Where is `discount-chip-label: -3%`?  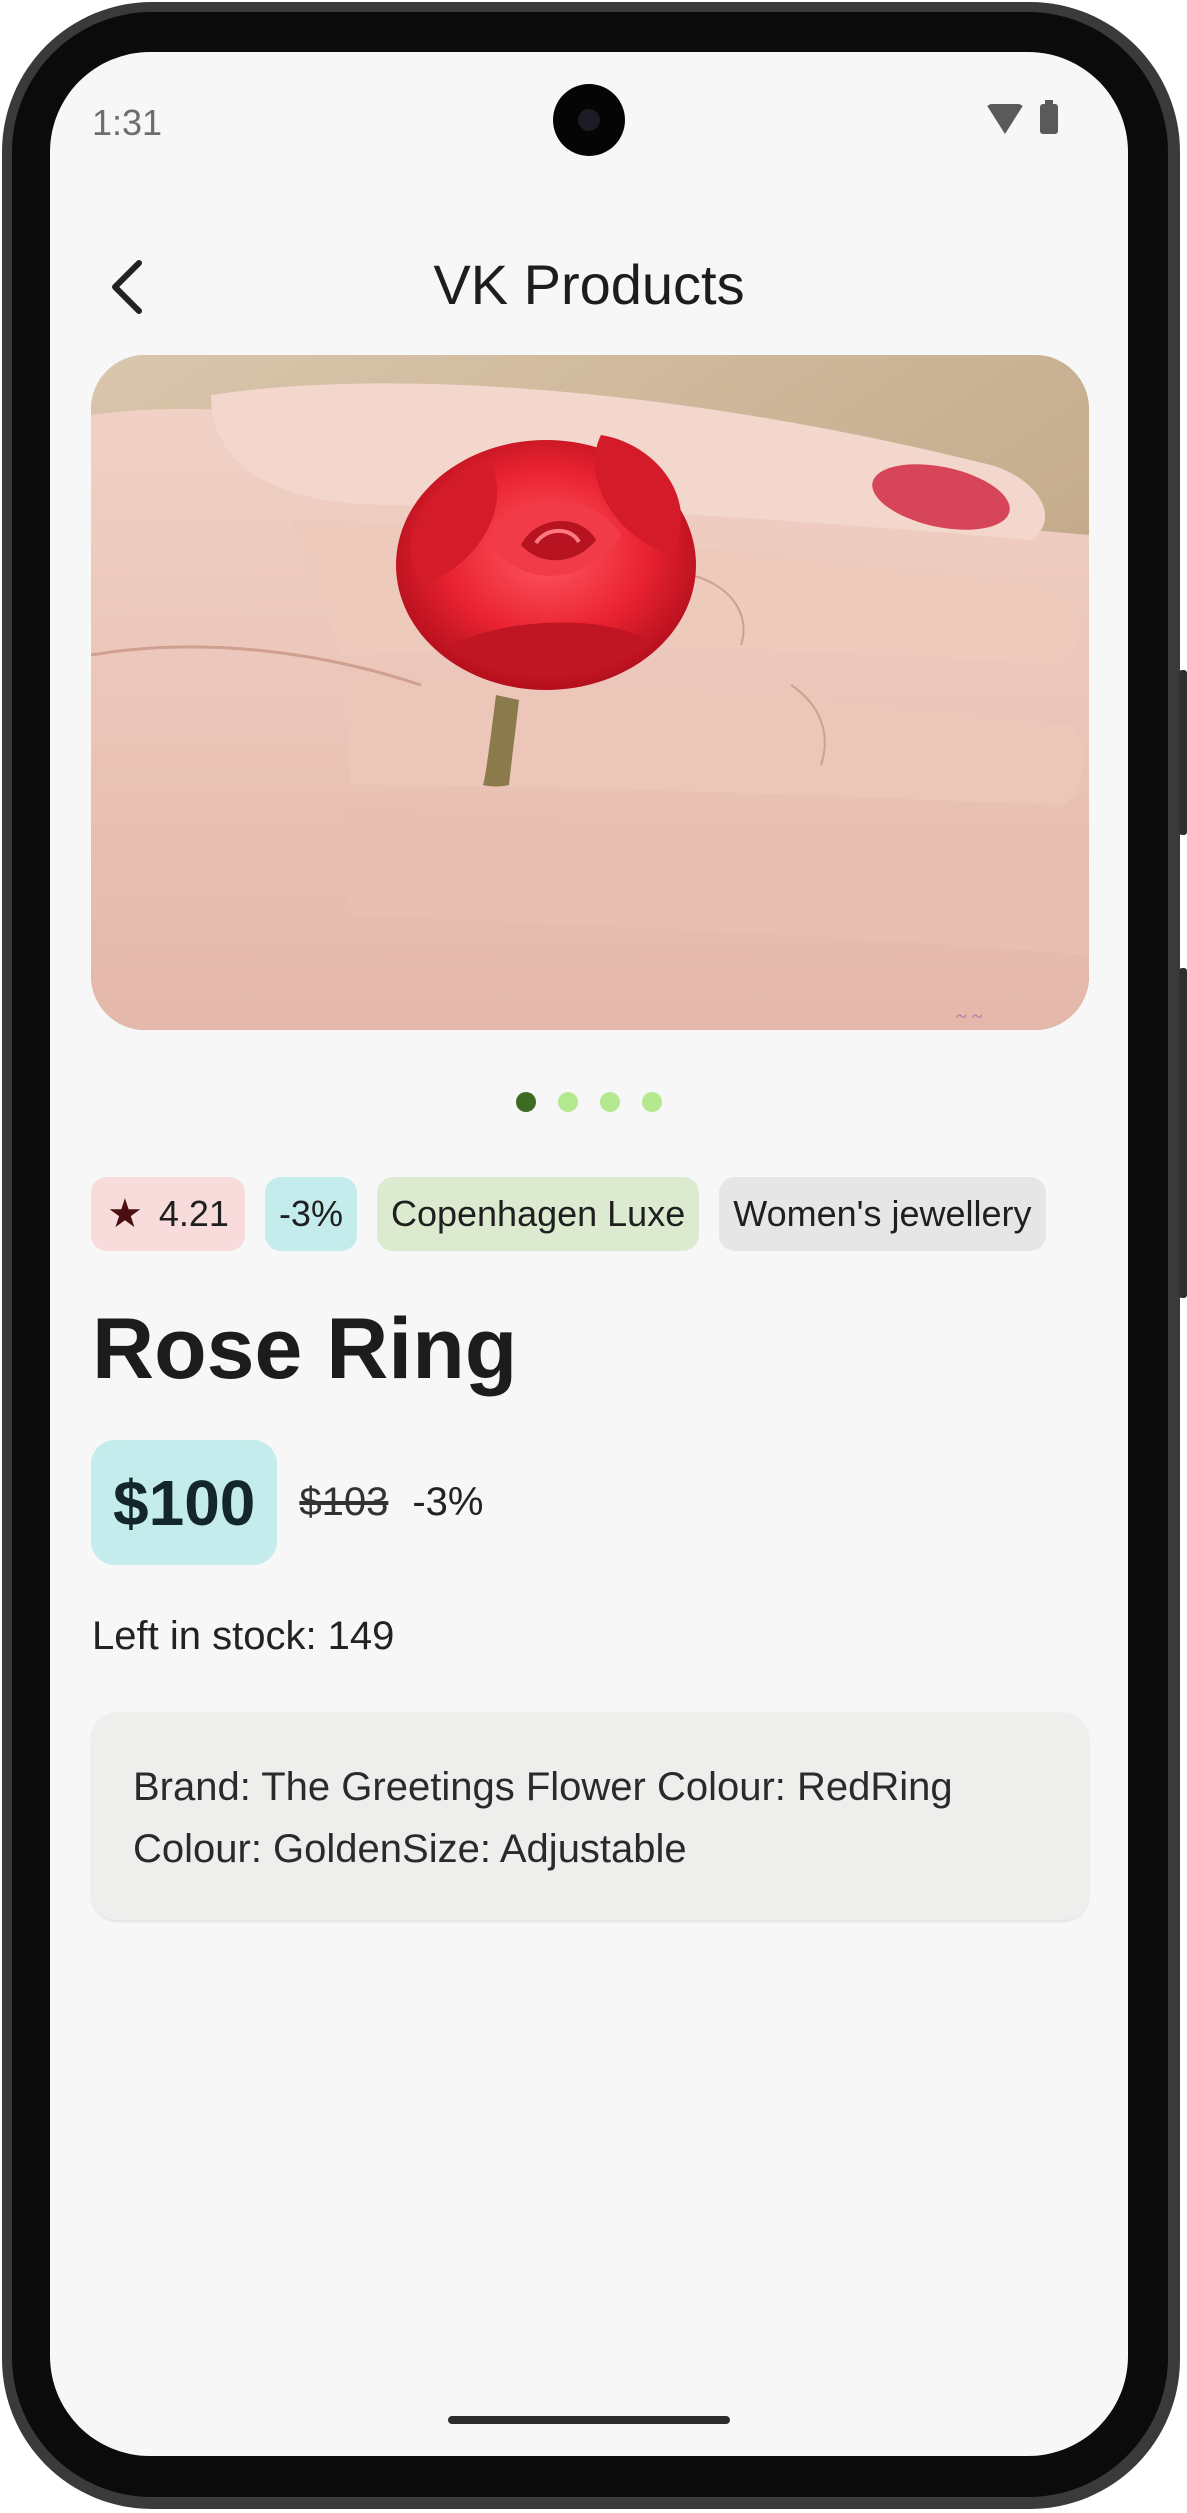
discount-chip-label: -3% is located at coordinates (310, 1213).